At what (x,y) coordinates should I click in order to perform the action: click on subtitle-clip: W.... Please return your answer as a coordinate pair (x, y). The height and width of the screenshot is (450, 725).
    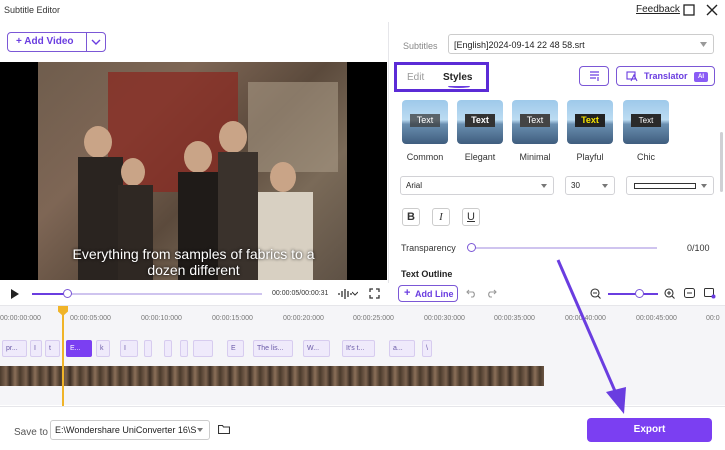
    Looking at the image, I should click on (316, 348).